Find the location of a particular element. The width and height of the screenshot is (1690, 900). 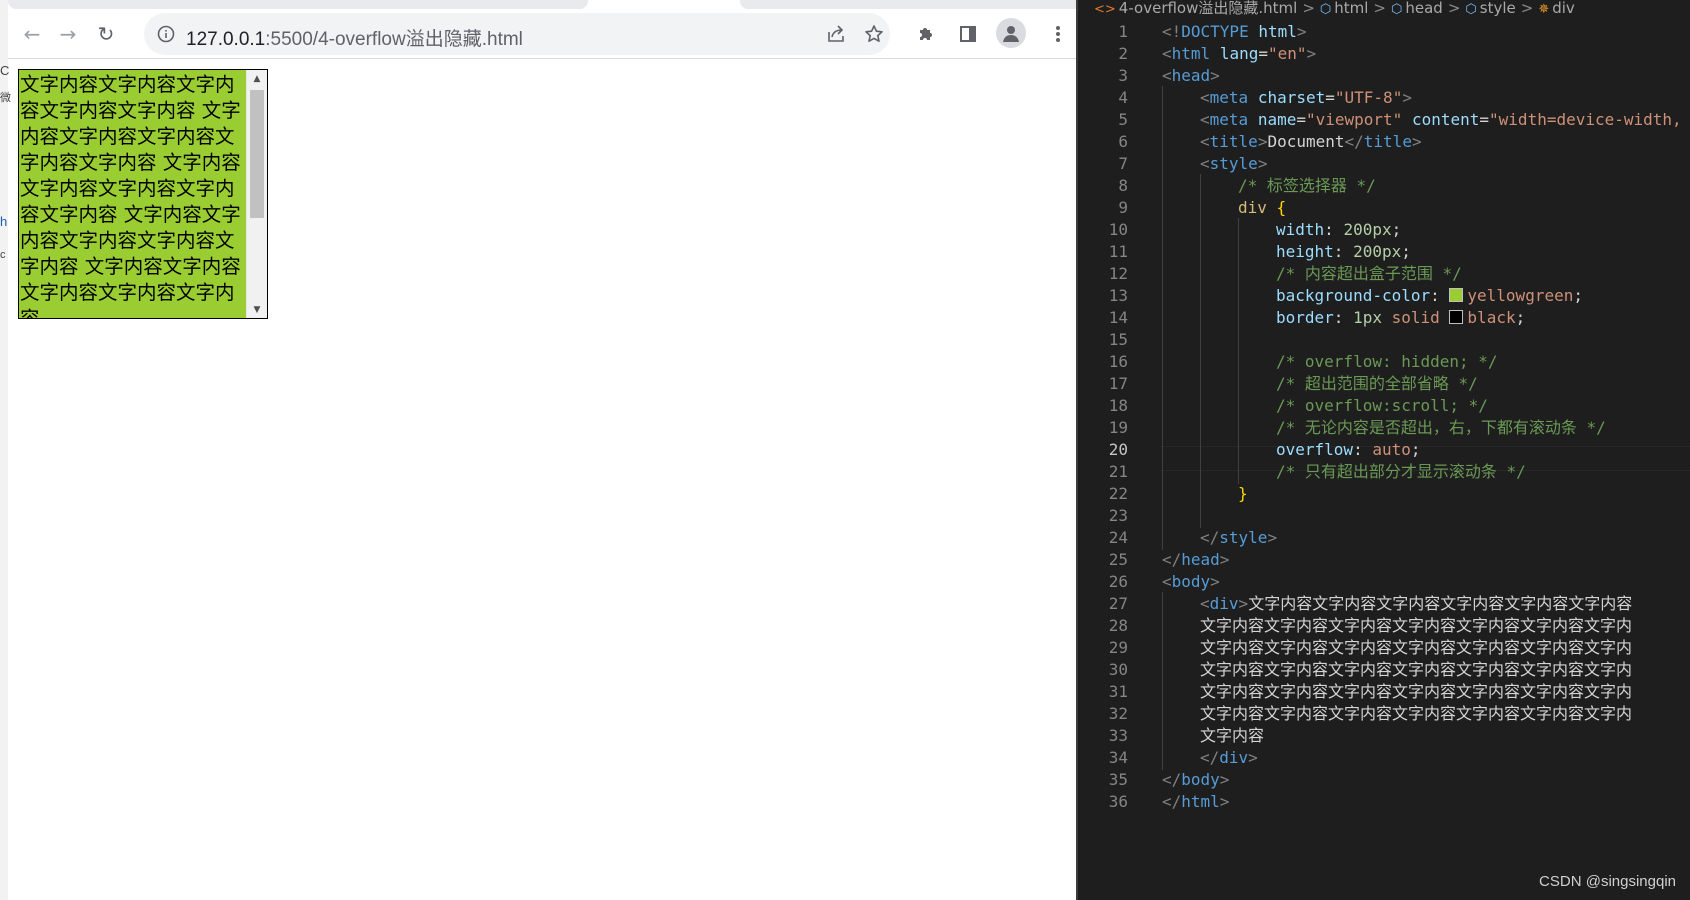

active-tab is located at coordinates (298, 4).